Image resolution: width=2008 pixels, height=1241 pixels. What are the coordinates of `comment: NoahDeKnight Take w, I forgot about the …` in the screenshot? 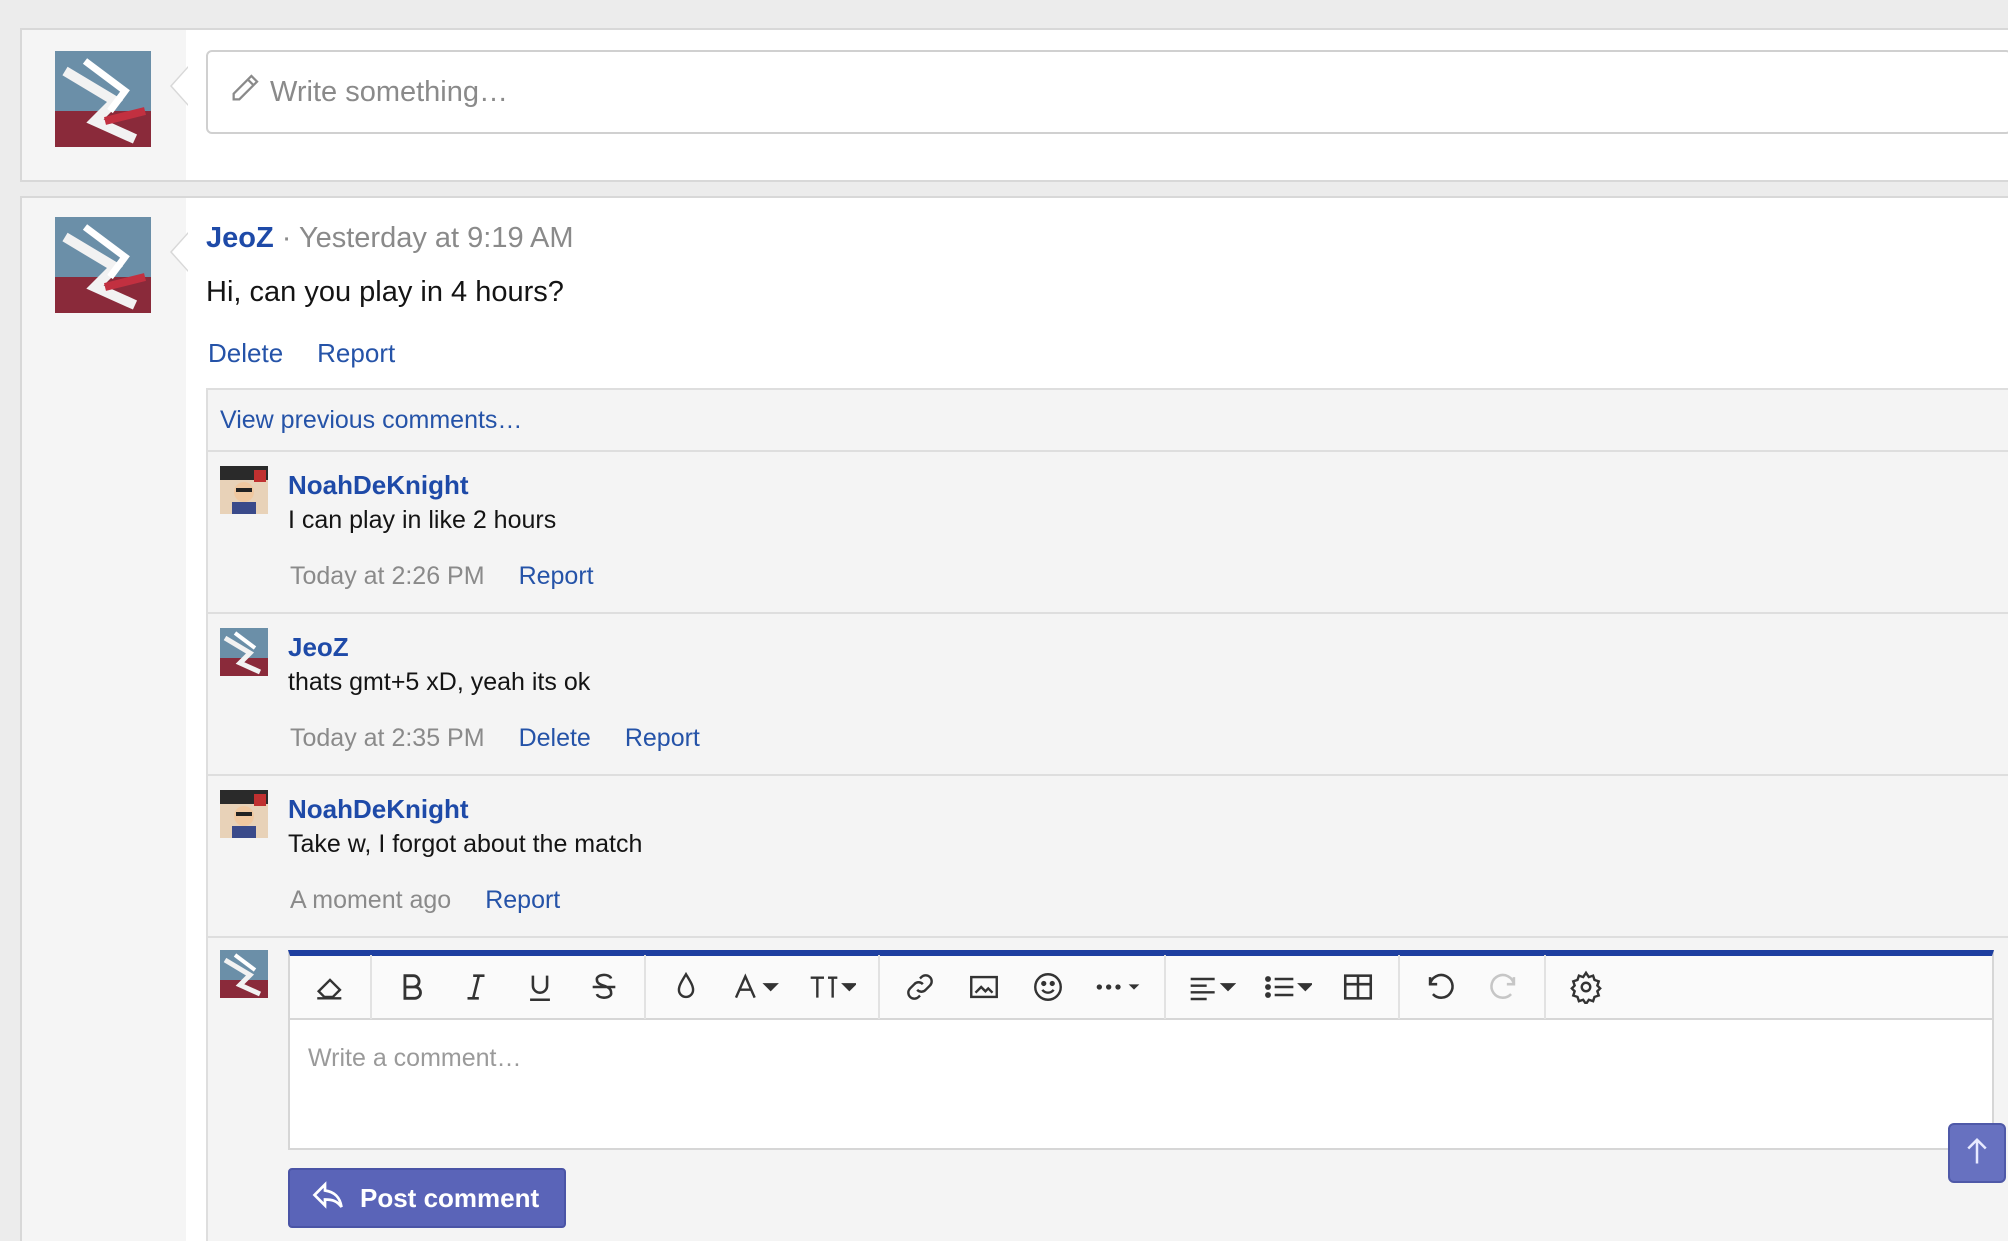 It's located at (1108, 857).